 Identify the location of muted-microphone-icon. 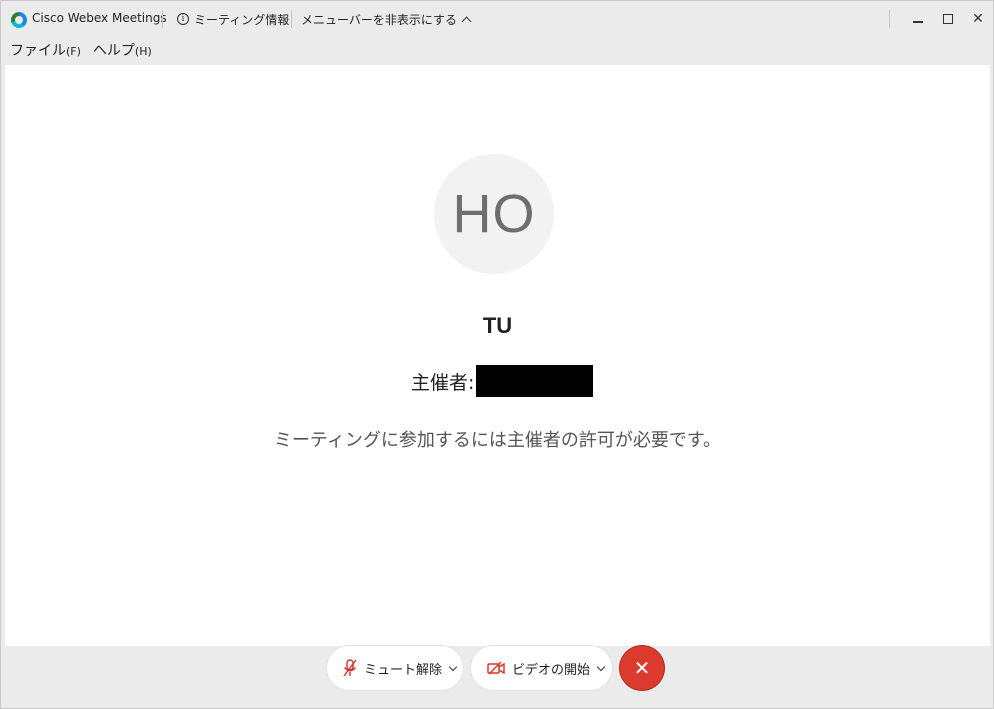
(350, 668).